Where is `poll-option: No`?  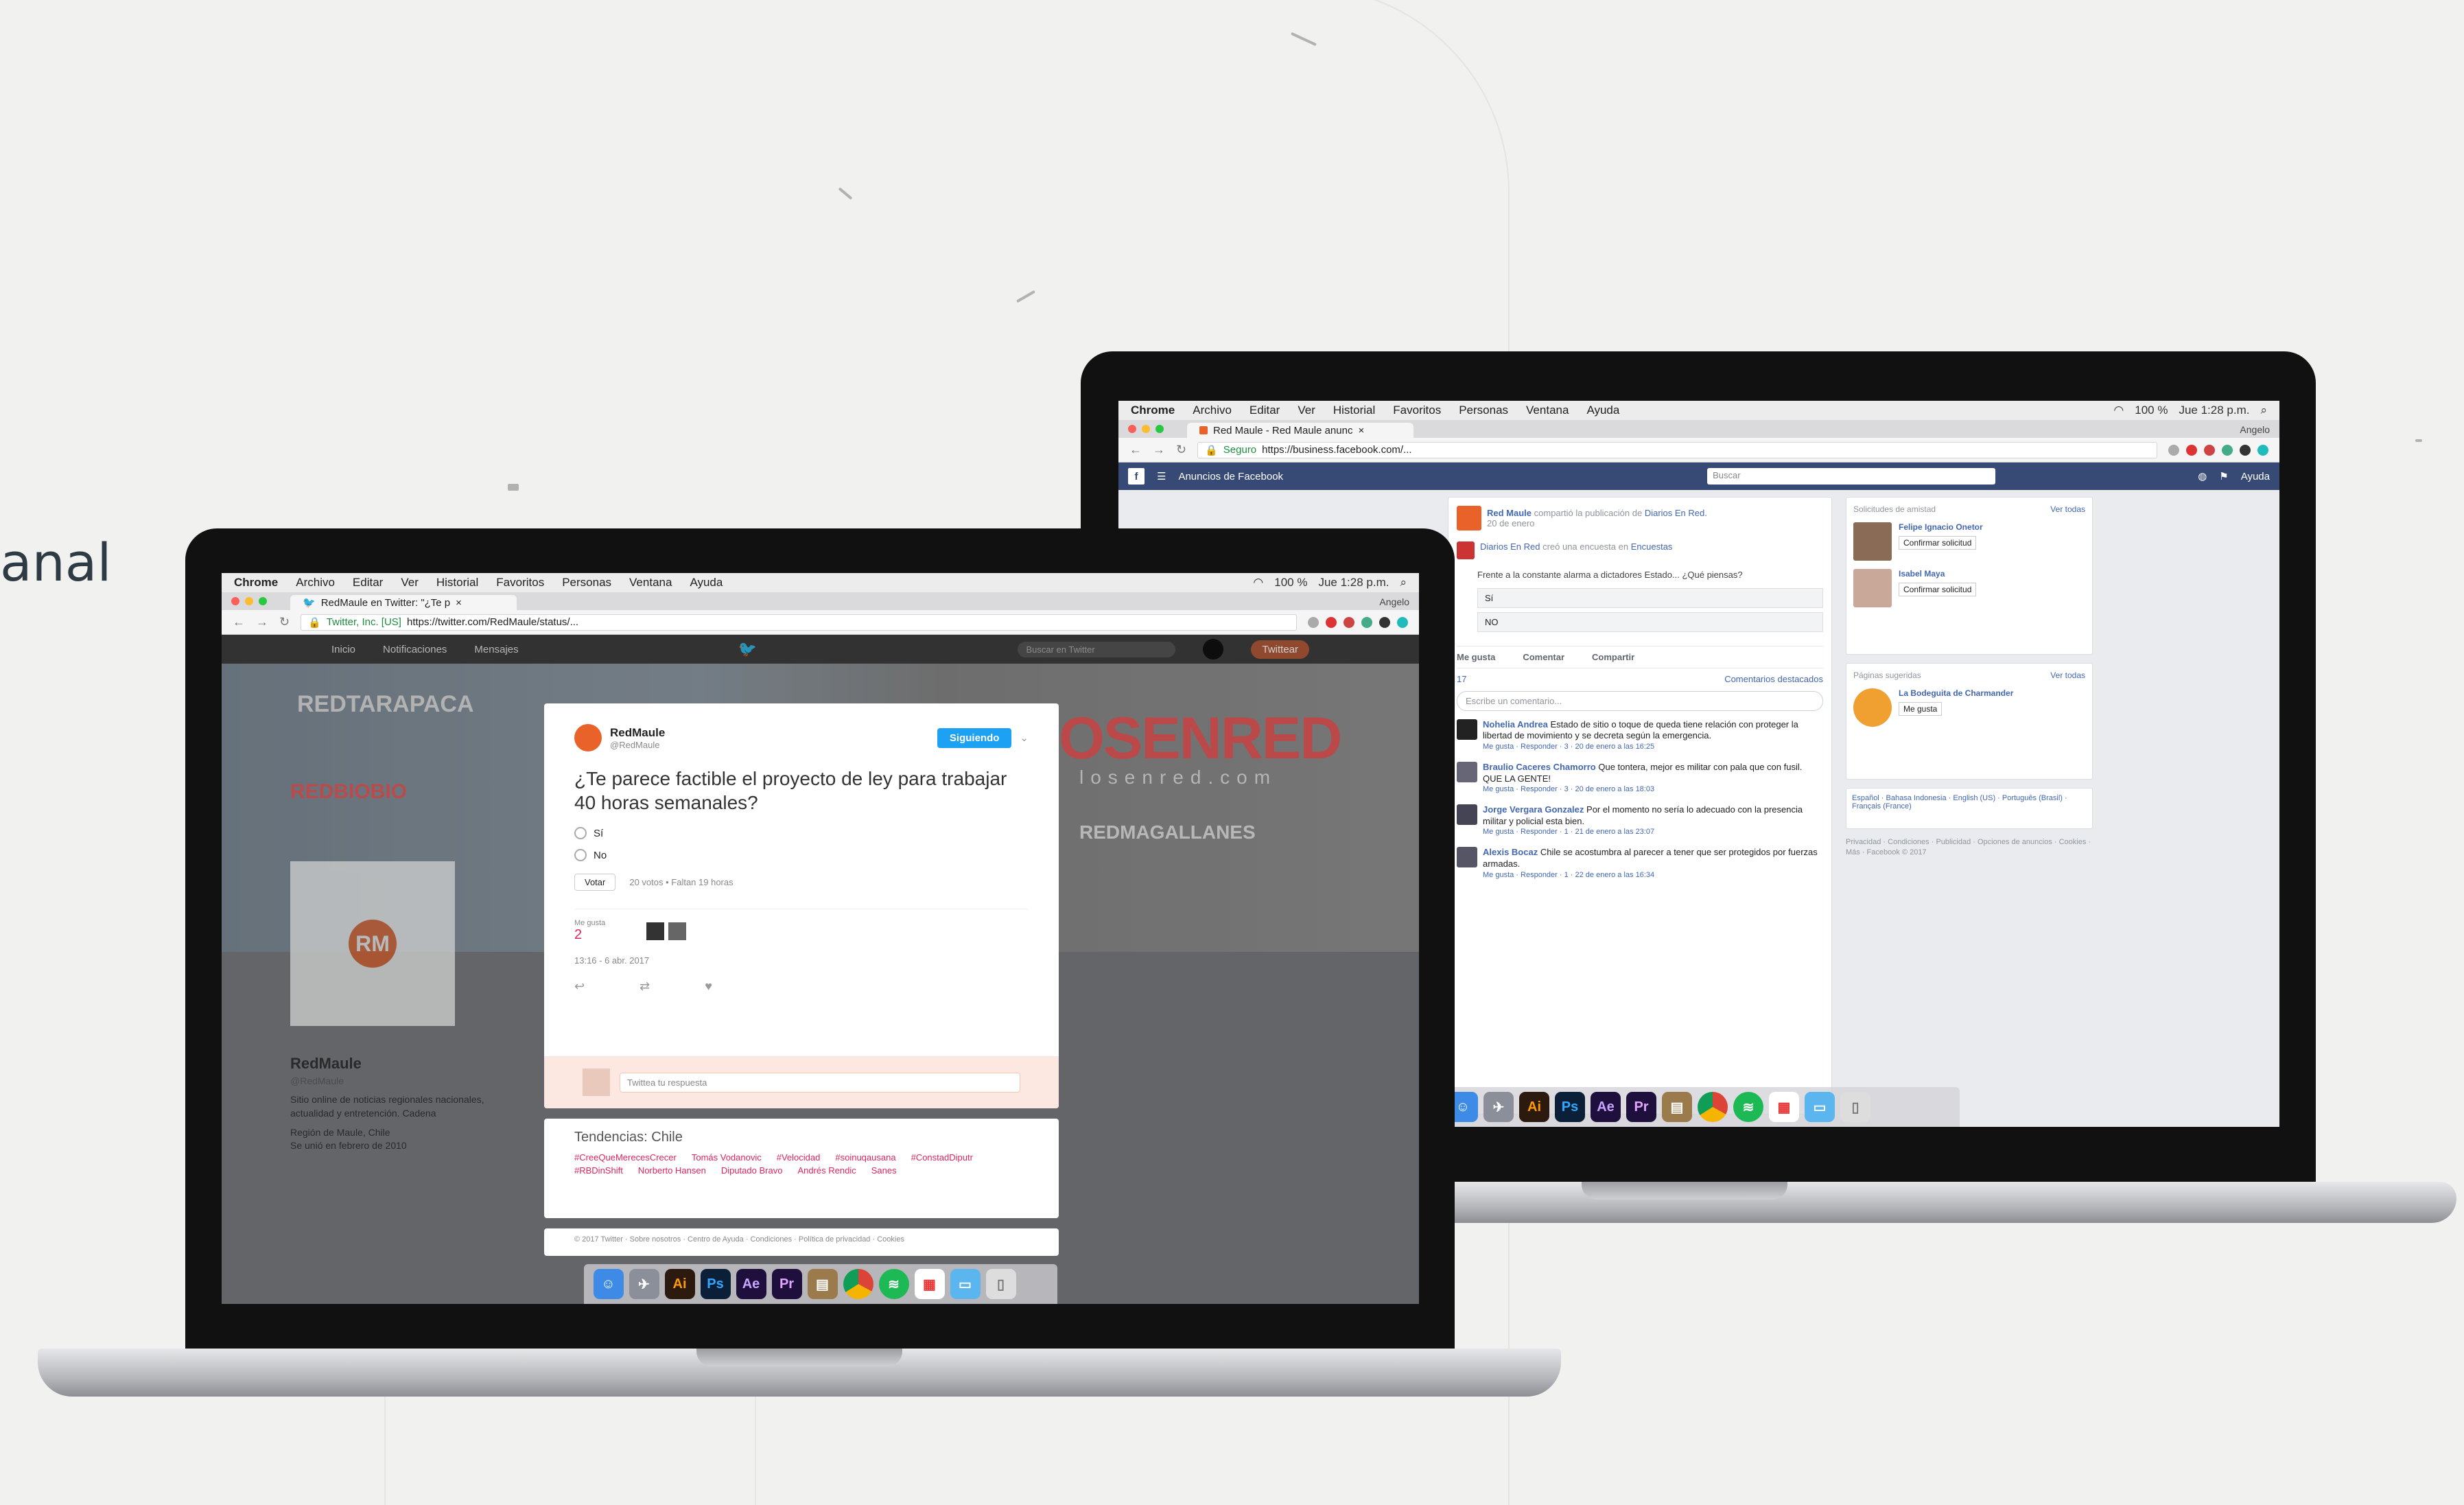 poll-option: No is located at coordinates (801, 855).